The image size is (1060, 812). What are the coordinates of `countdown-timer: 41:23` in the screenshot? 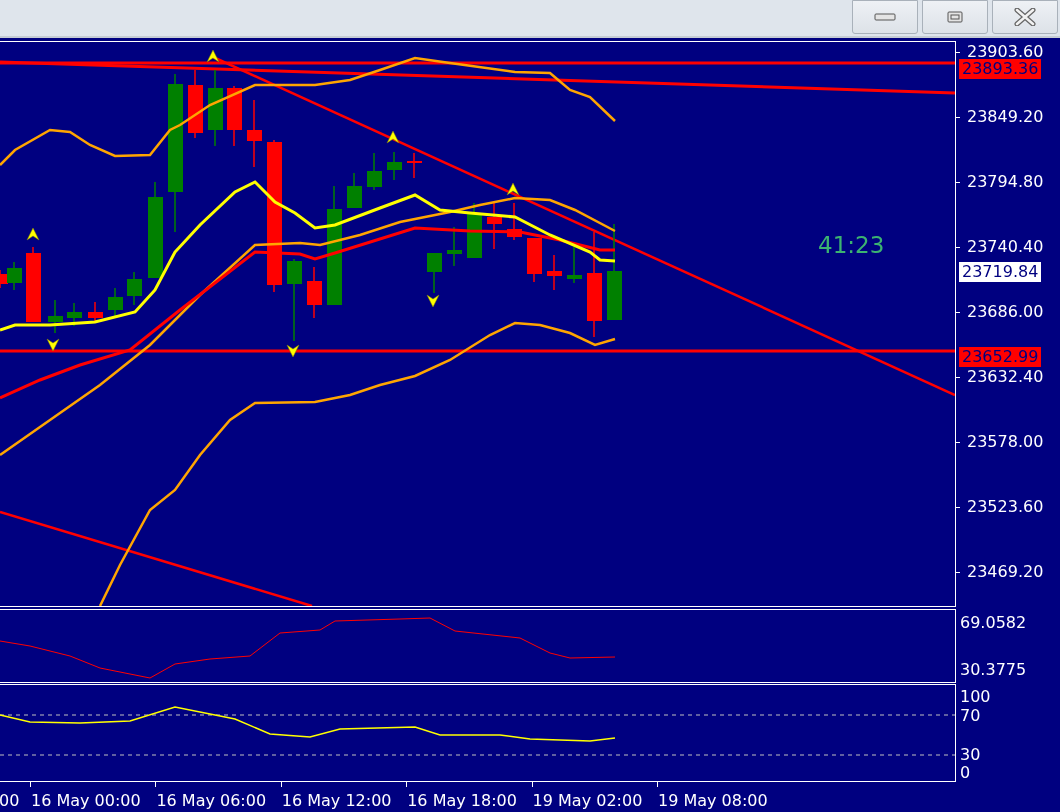 It's located at (851, 245).